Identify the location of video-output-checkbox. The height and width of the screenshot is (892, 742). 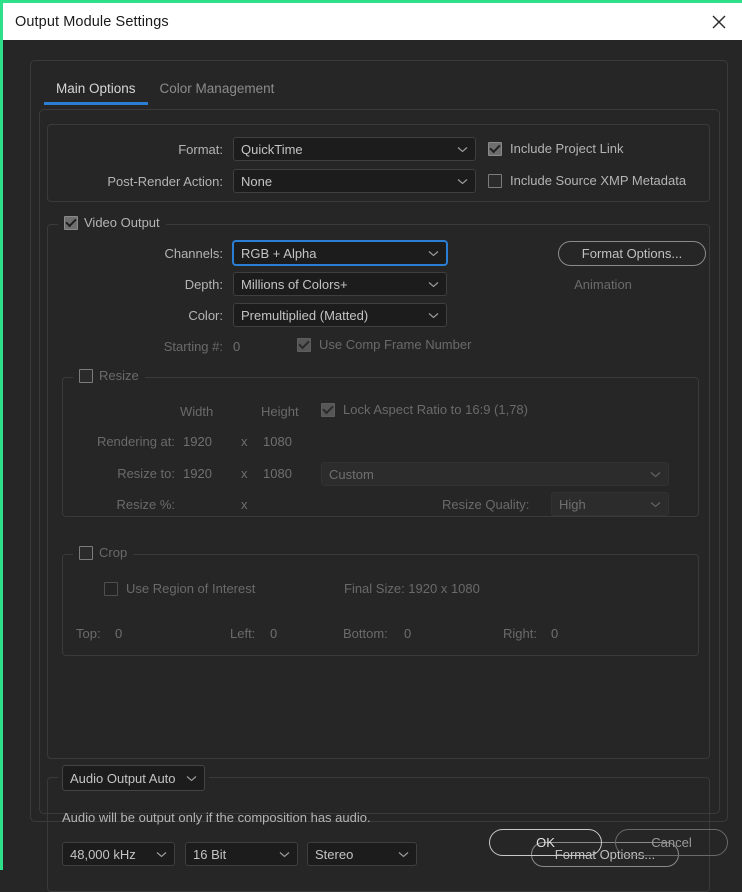
(71, 222).